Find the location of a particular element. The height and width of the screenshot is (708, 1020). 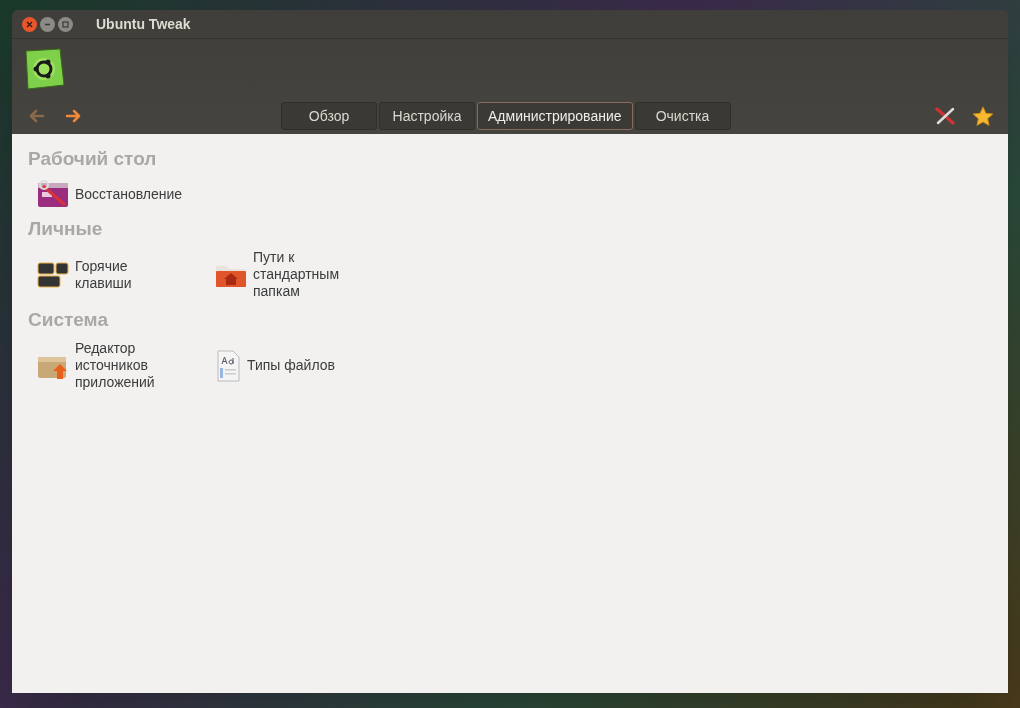

maximize-icon is located at coordinates (65, 24).